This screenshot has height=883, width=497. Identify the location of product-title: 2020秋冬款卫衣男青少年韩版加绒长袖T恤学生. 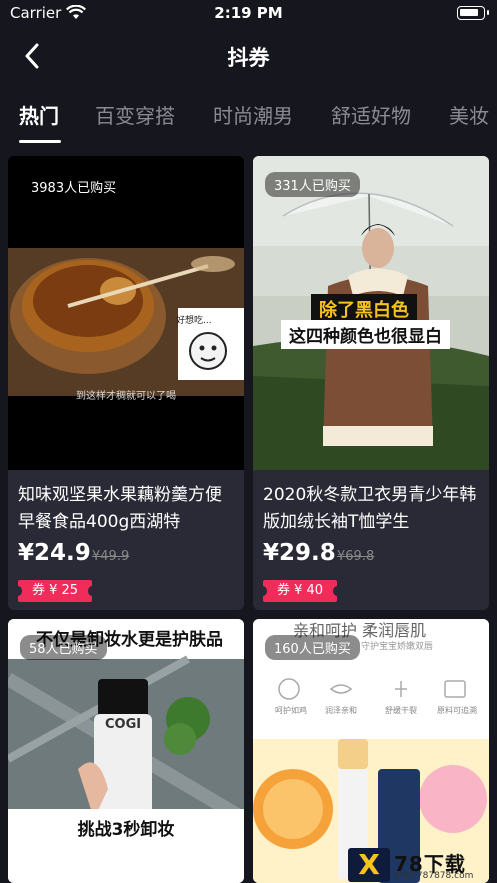
(370, 508).